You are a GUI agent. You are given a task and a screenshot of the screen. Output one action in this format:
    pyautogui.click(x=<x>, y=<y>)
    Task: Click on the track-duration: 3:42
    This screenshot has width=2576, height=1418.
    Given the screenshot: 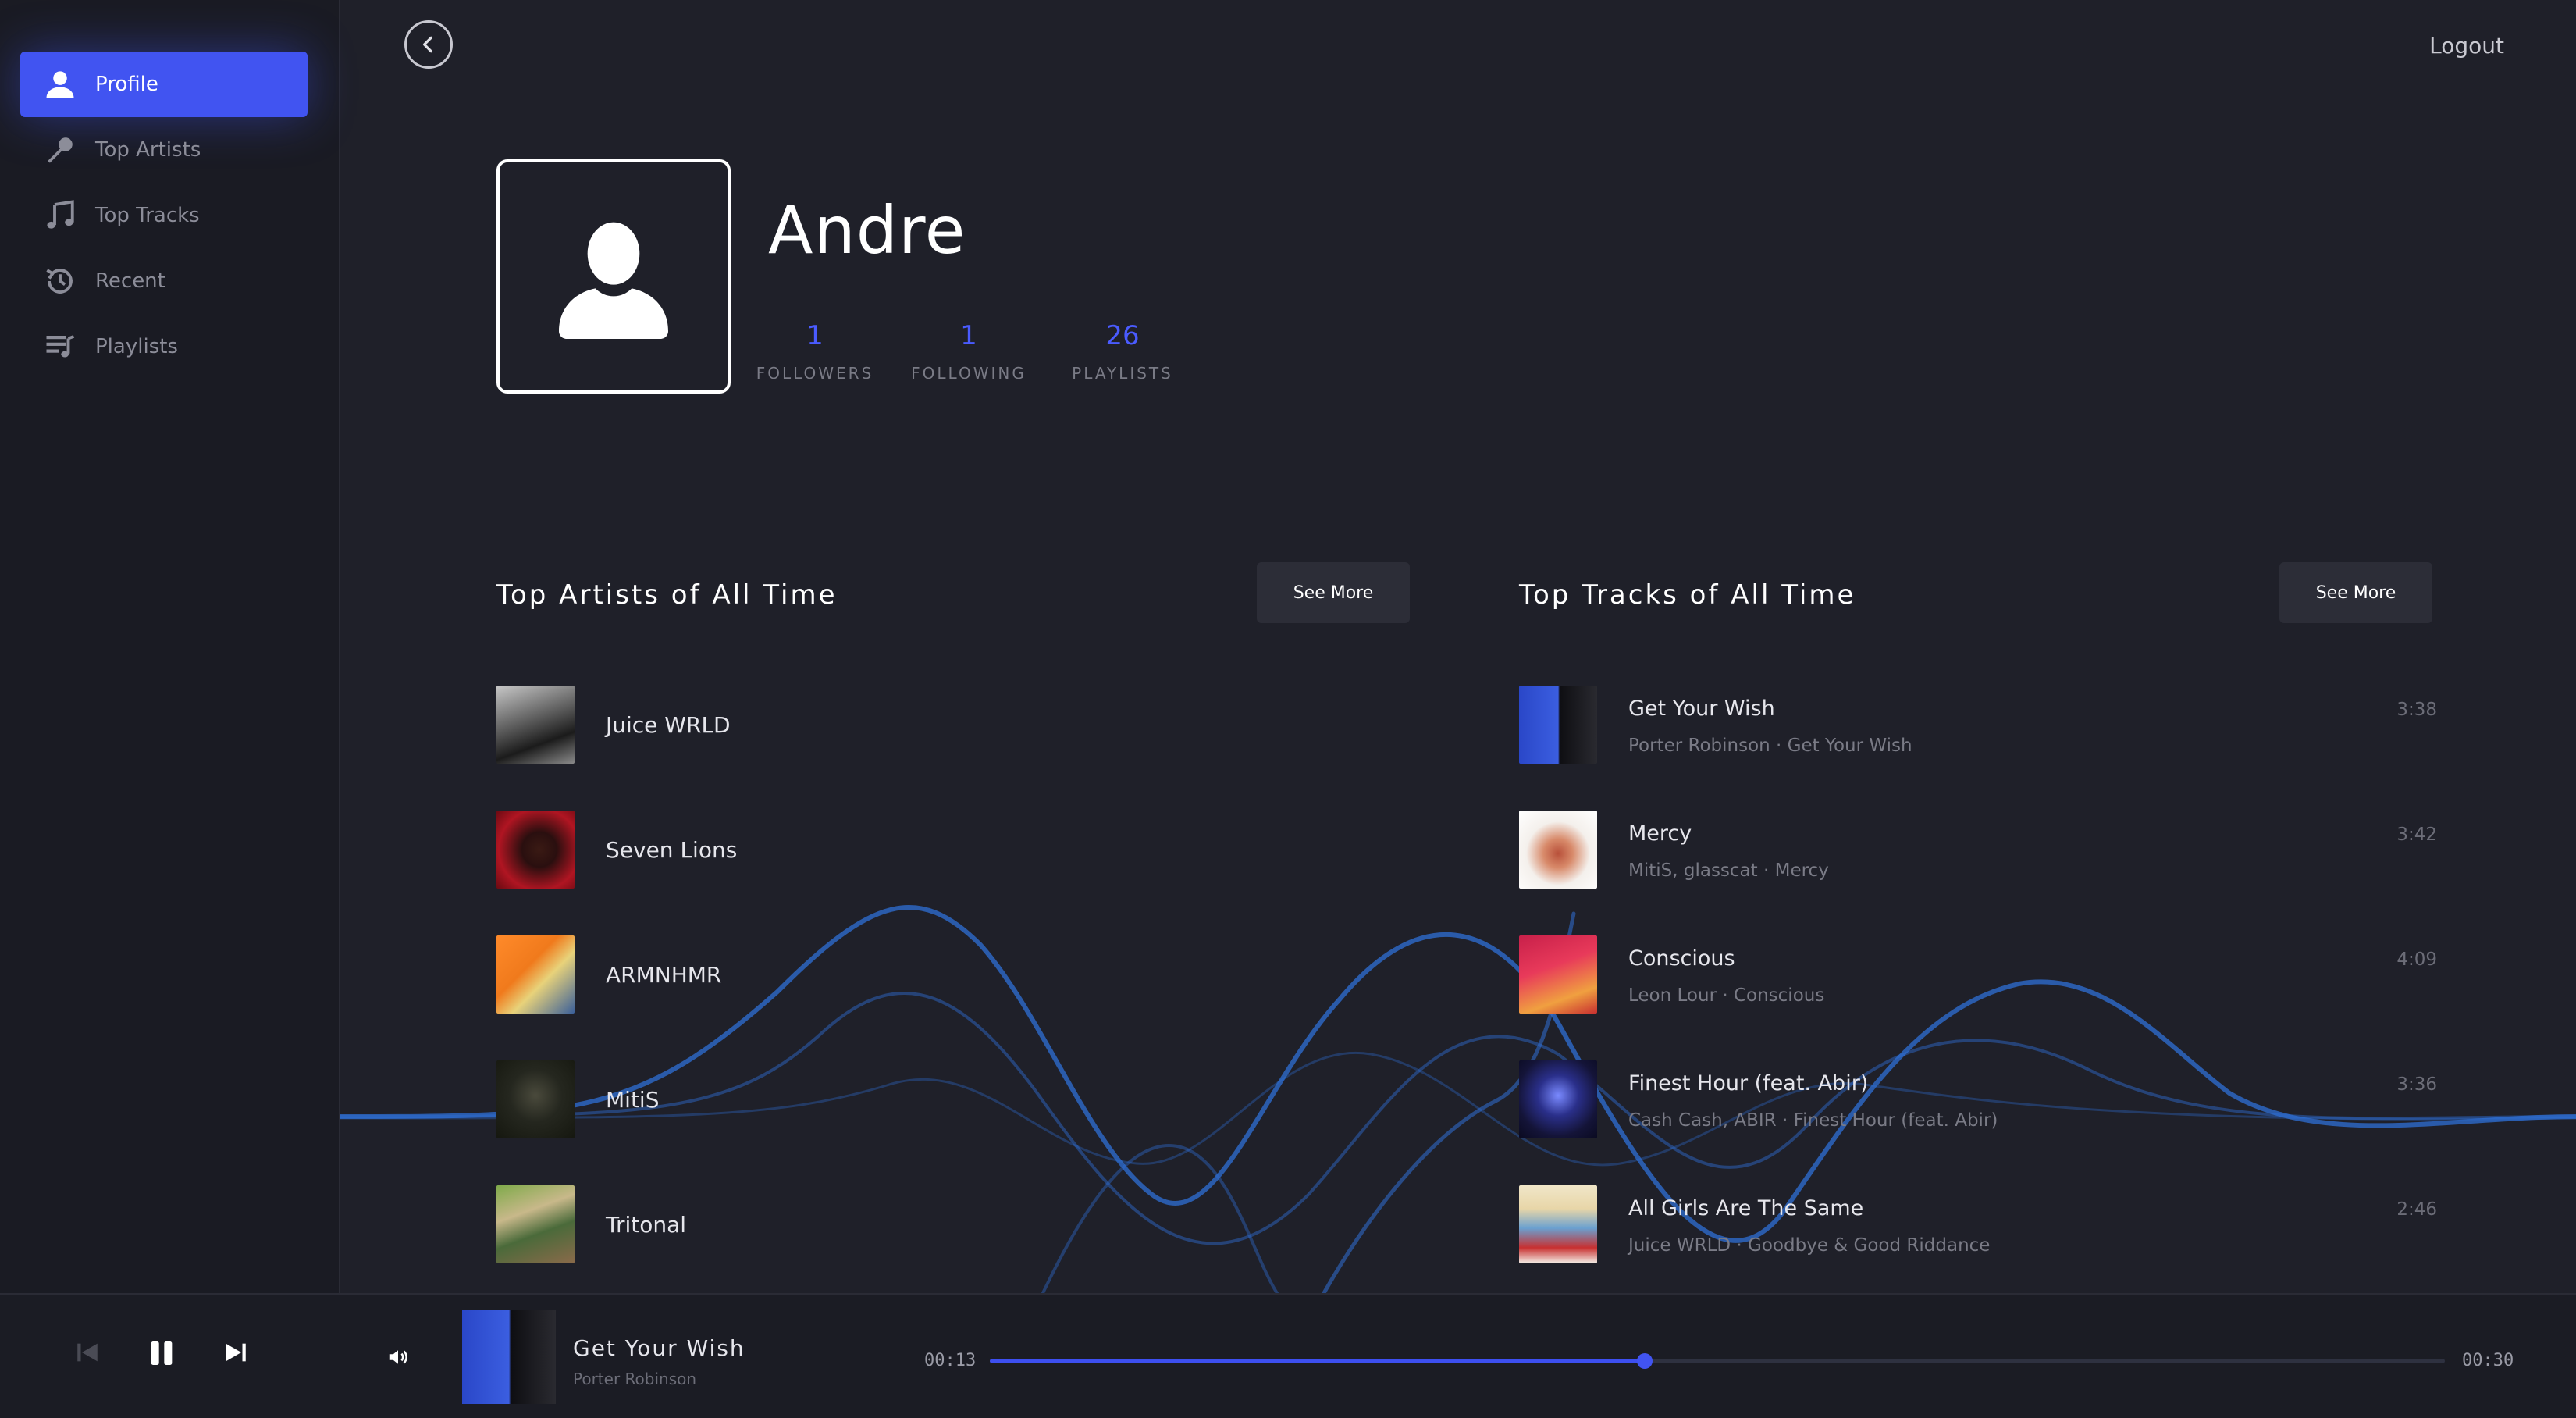 What is the action you would take?
    pyautogui.click(x=2416, y=835)
    